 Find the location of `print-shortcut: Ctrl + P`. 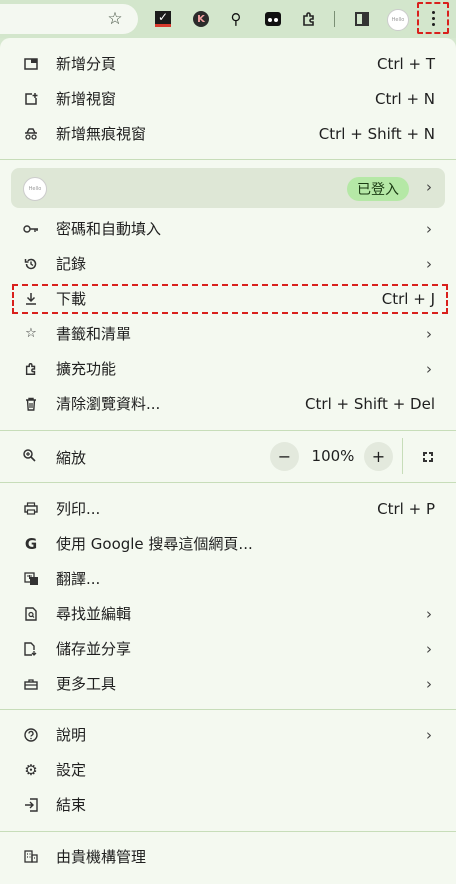

print-shortcut: Ctrl + P is located at coordinates (406, 508).